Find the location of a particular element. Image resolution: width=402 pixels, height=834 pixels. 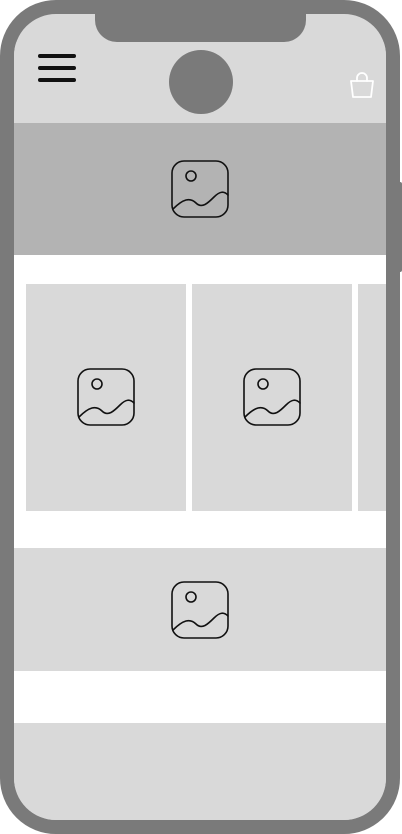

promo-banner is located at coordinates (200, 609).